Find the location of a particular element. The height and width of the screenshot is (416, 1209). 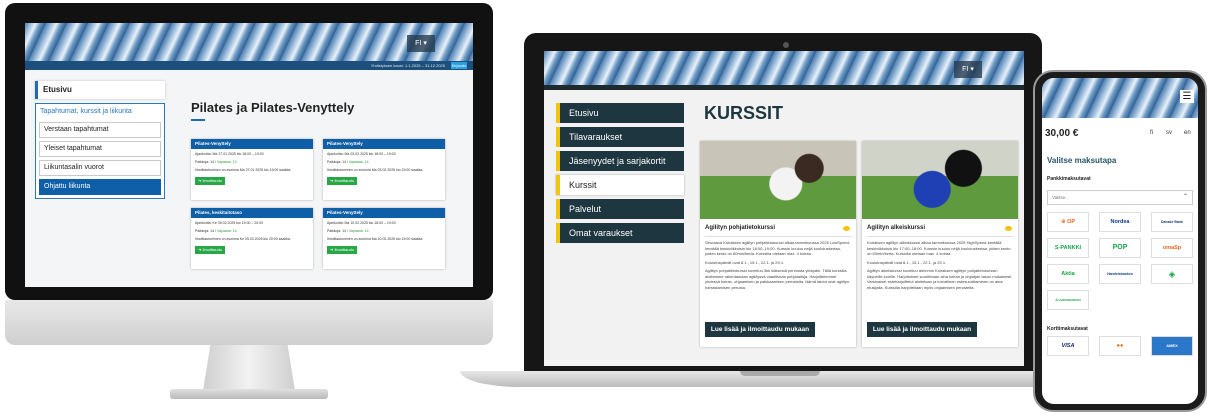

lang-sv: sv is located at coordinates (1169, 133).